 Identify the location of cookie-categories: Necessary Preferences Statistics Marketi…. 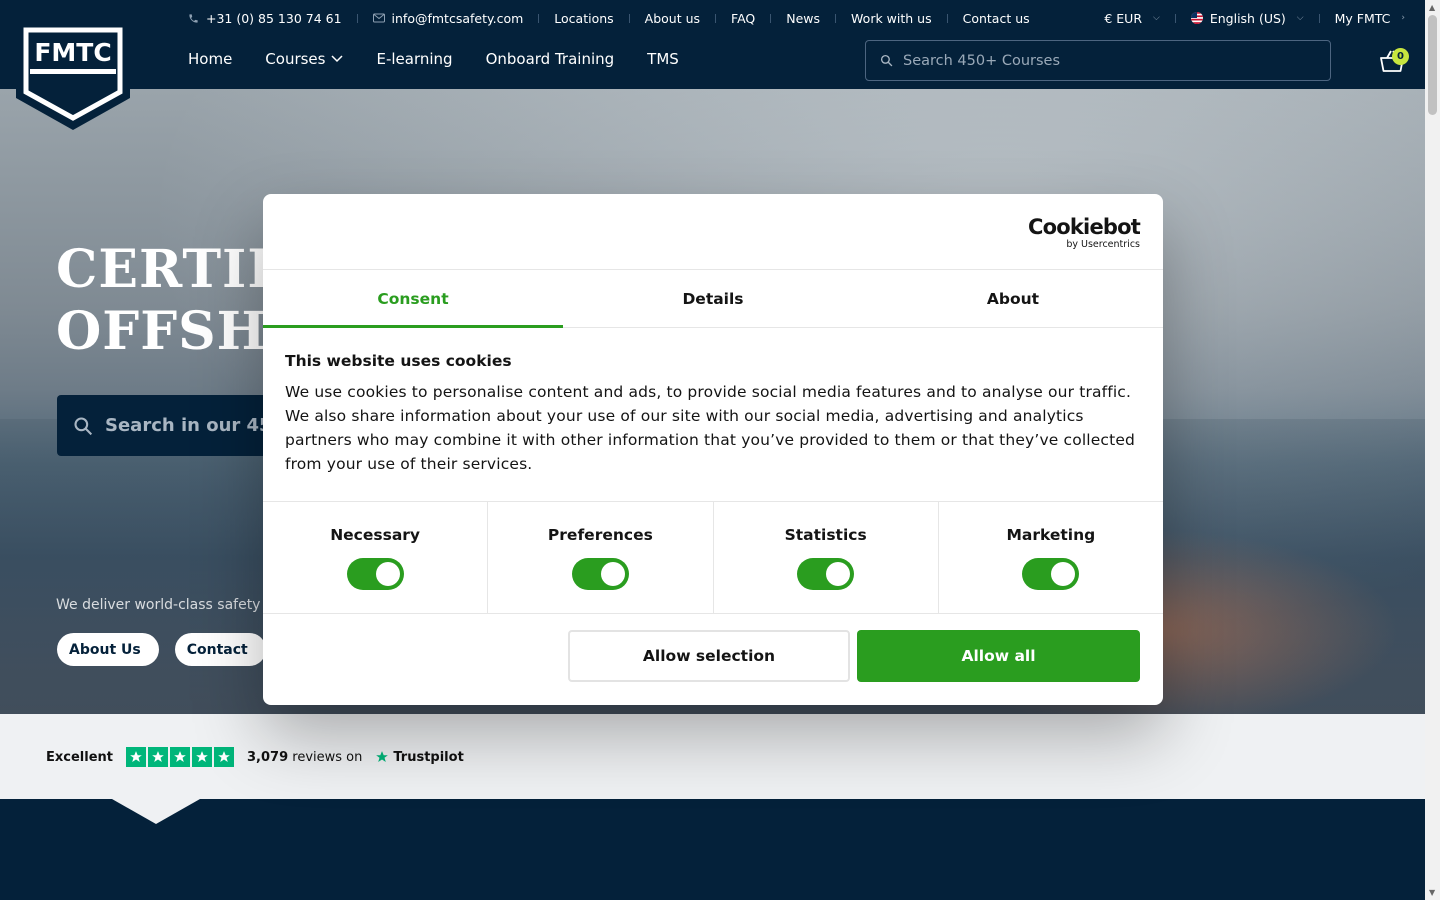
(713, 558).